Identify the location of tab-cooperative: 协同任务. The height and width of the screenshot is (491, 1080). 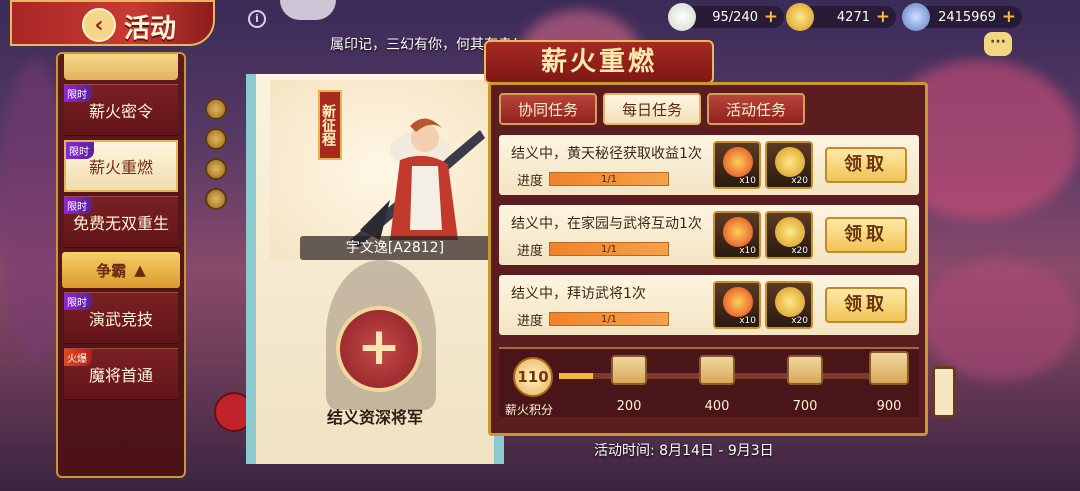
(548, 109).